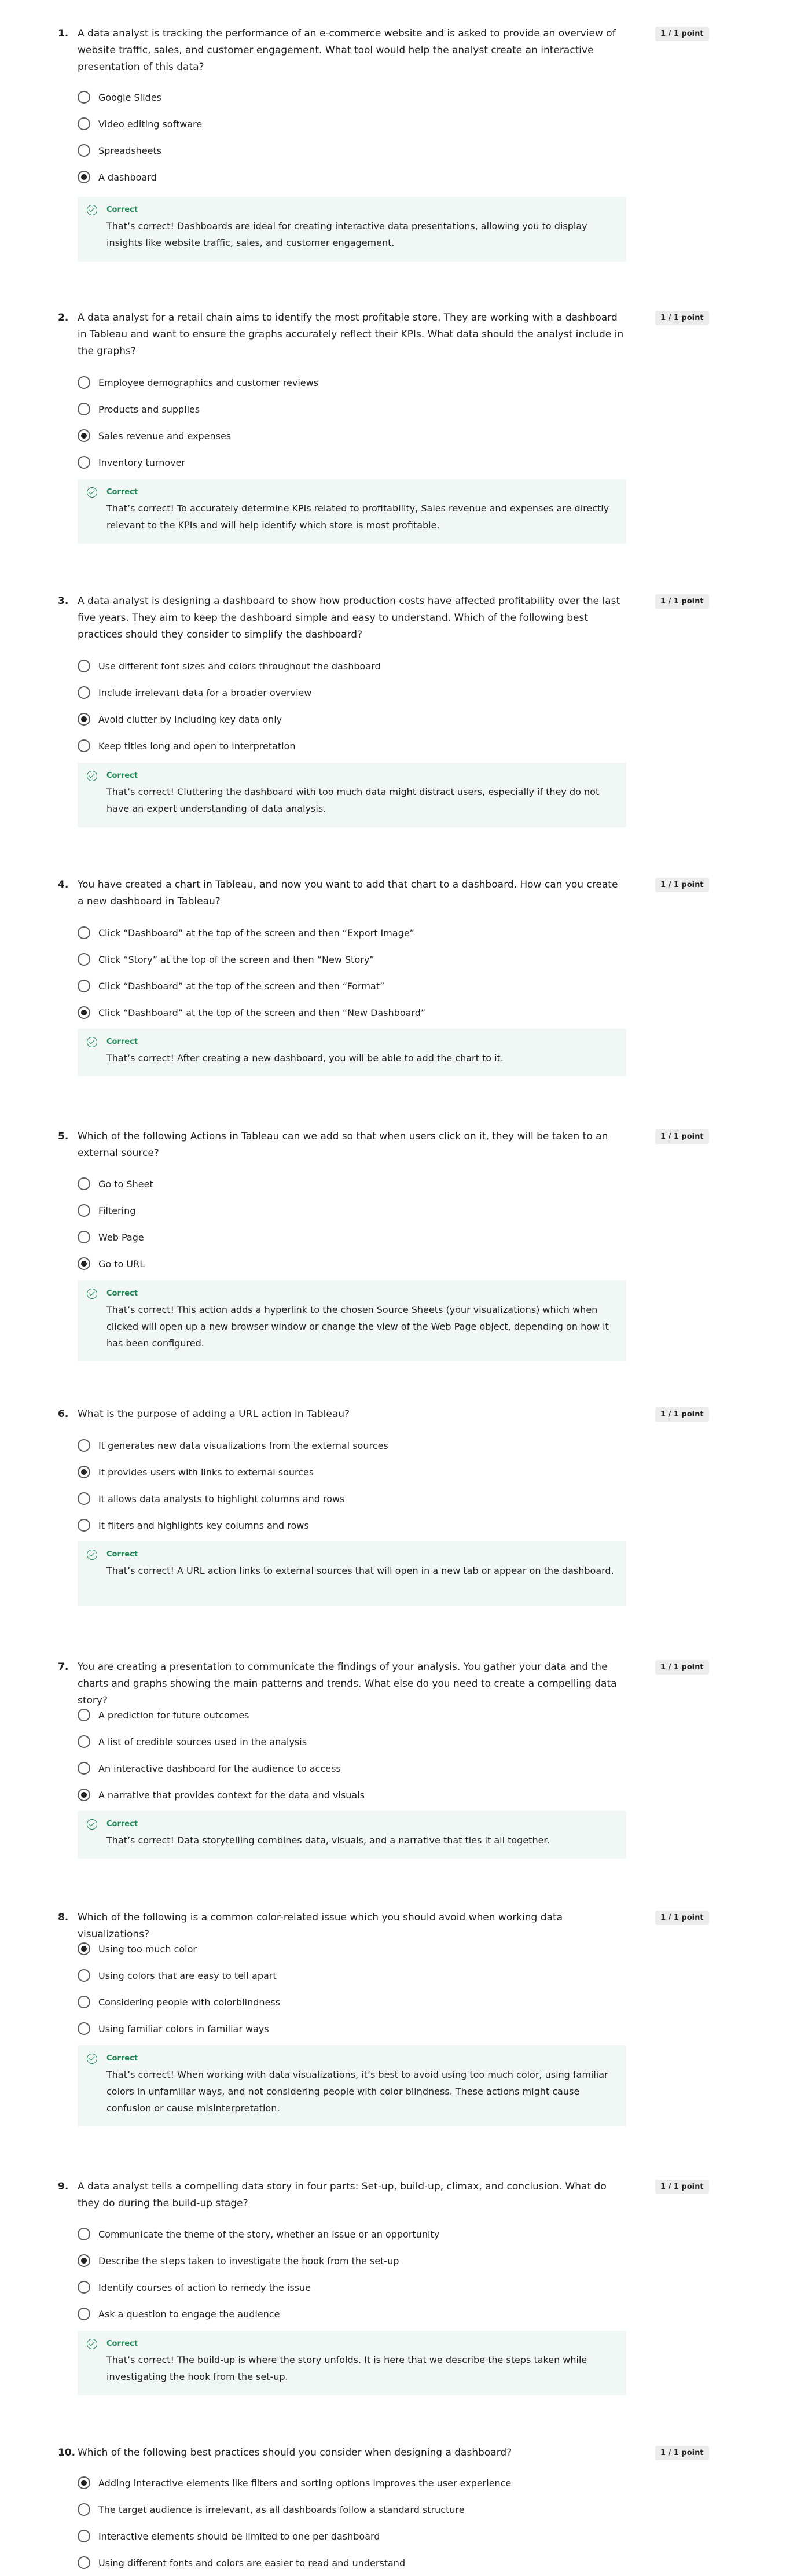  What do you see at coordinates (355, 1184) in the screenshot?
I see `answer-option: Go to Sheet` at bounding box center [355, 1184].